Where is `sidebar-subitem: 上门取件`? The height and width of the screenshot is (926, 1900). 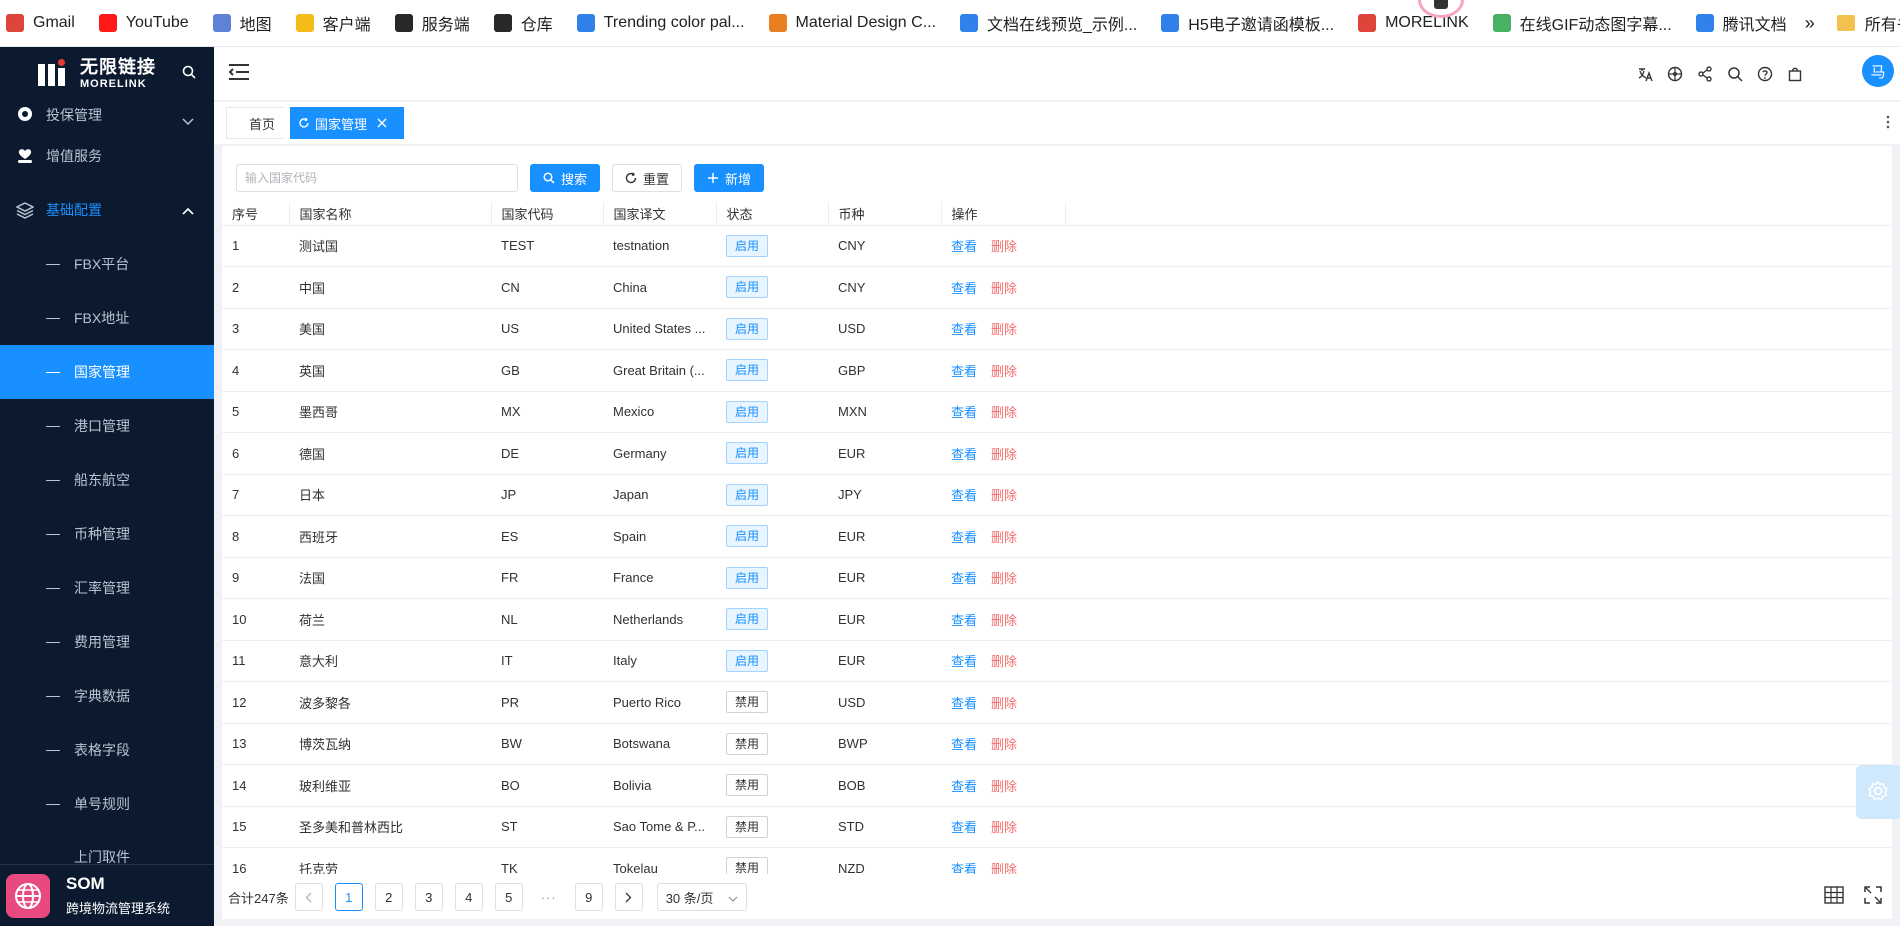 sidebar-subitem: 上门取件 is located at coordinates (107, 849).